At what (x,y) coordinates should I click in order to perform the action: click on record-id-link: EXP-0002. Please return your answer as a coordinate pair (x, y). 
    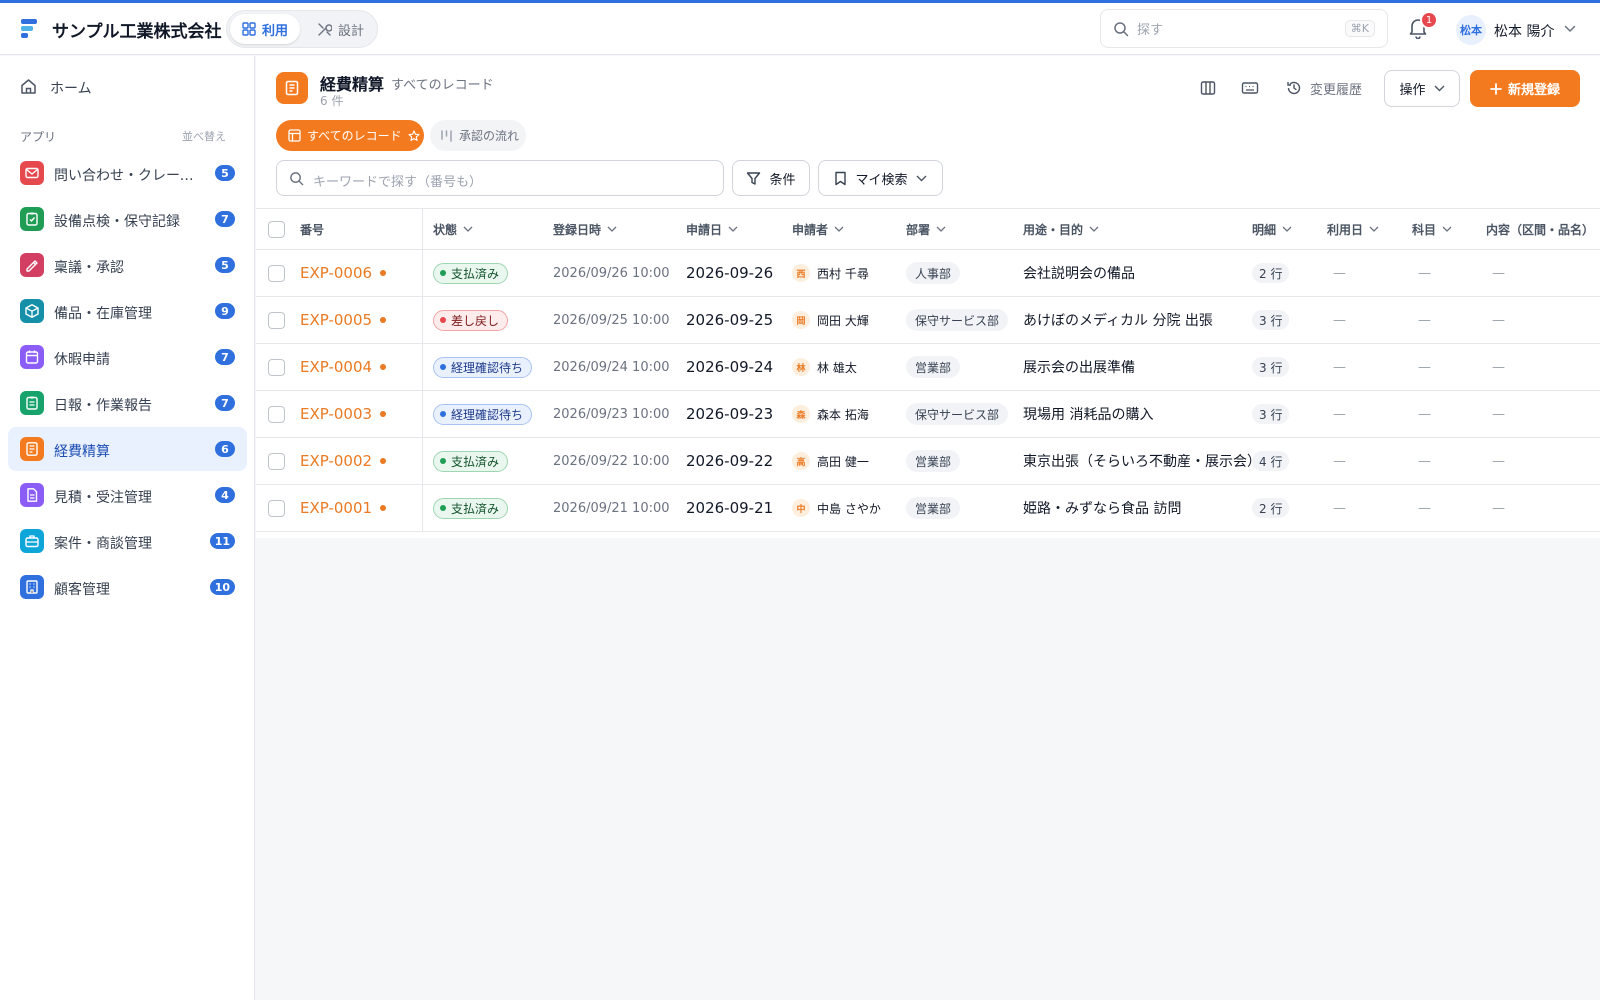
    Looking at the image, I should click on (343, 461).